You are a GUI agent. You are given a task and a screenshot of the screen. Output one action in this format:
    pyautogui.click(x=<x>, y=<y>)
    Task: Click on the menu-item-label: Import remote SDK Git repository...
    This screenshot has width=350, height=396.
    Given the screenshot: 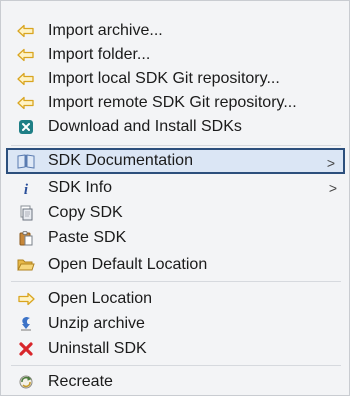 What is the action you would take?
    pyautogui.click(x=172, y=102)
    